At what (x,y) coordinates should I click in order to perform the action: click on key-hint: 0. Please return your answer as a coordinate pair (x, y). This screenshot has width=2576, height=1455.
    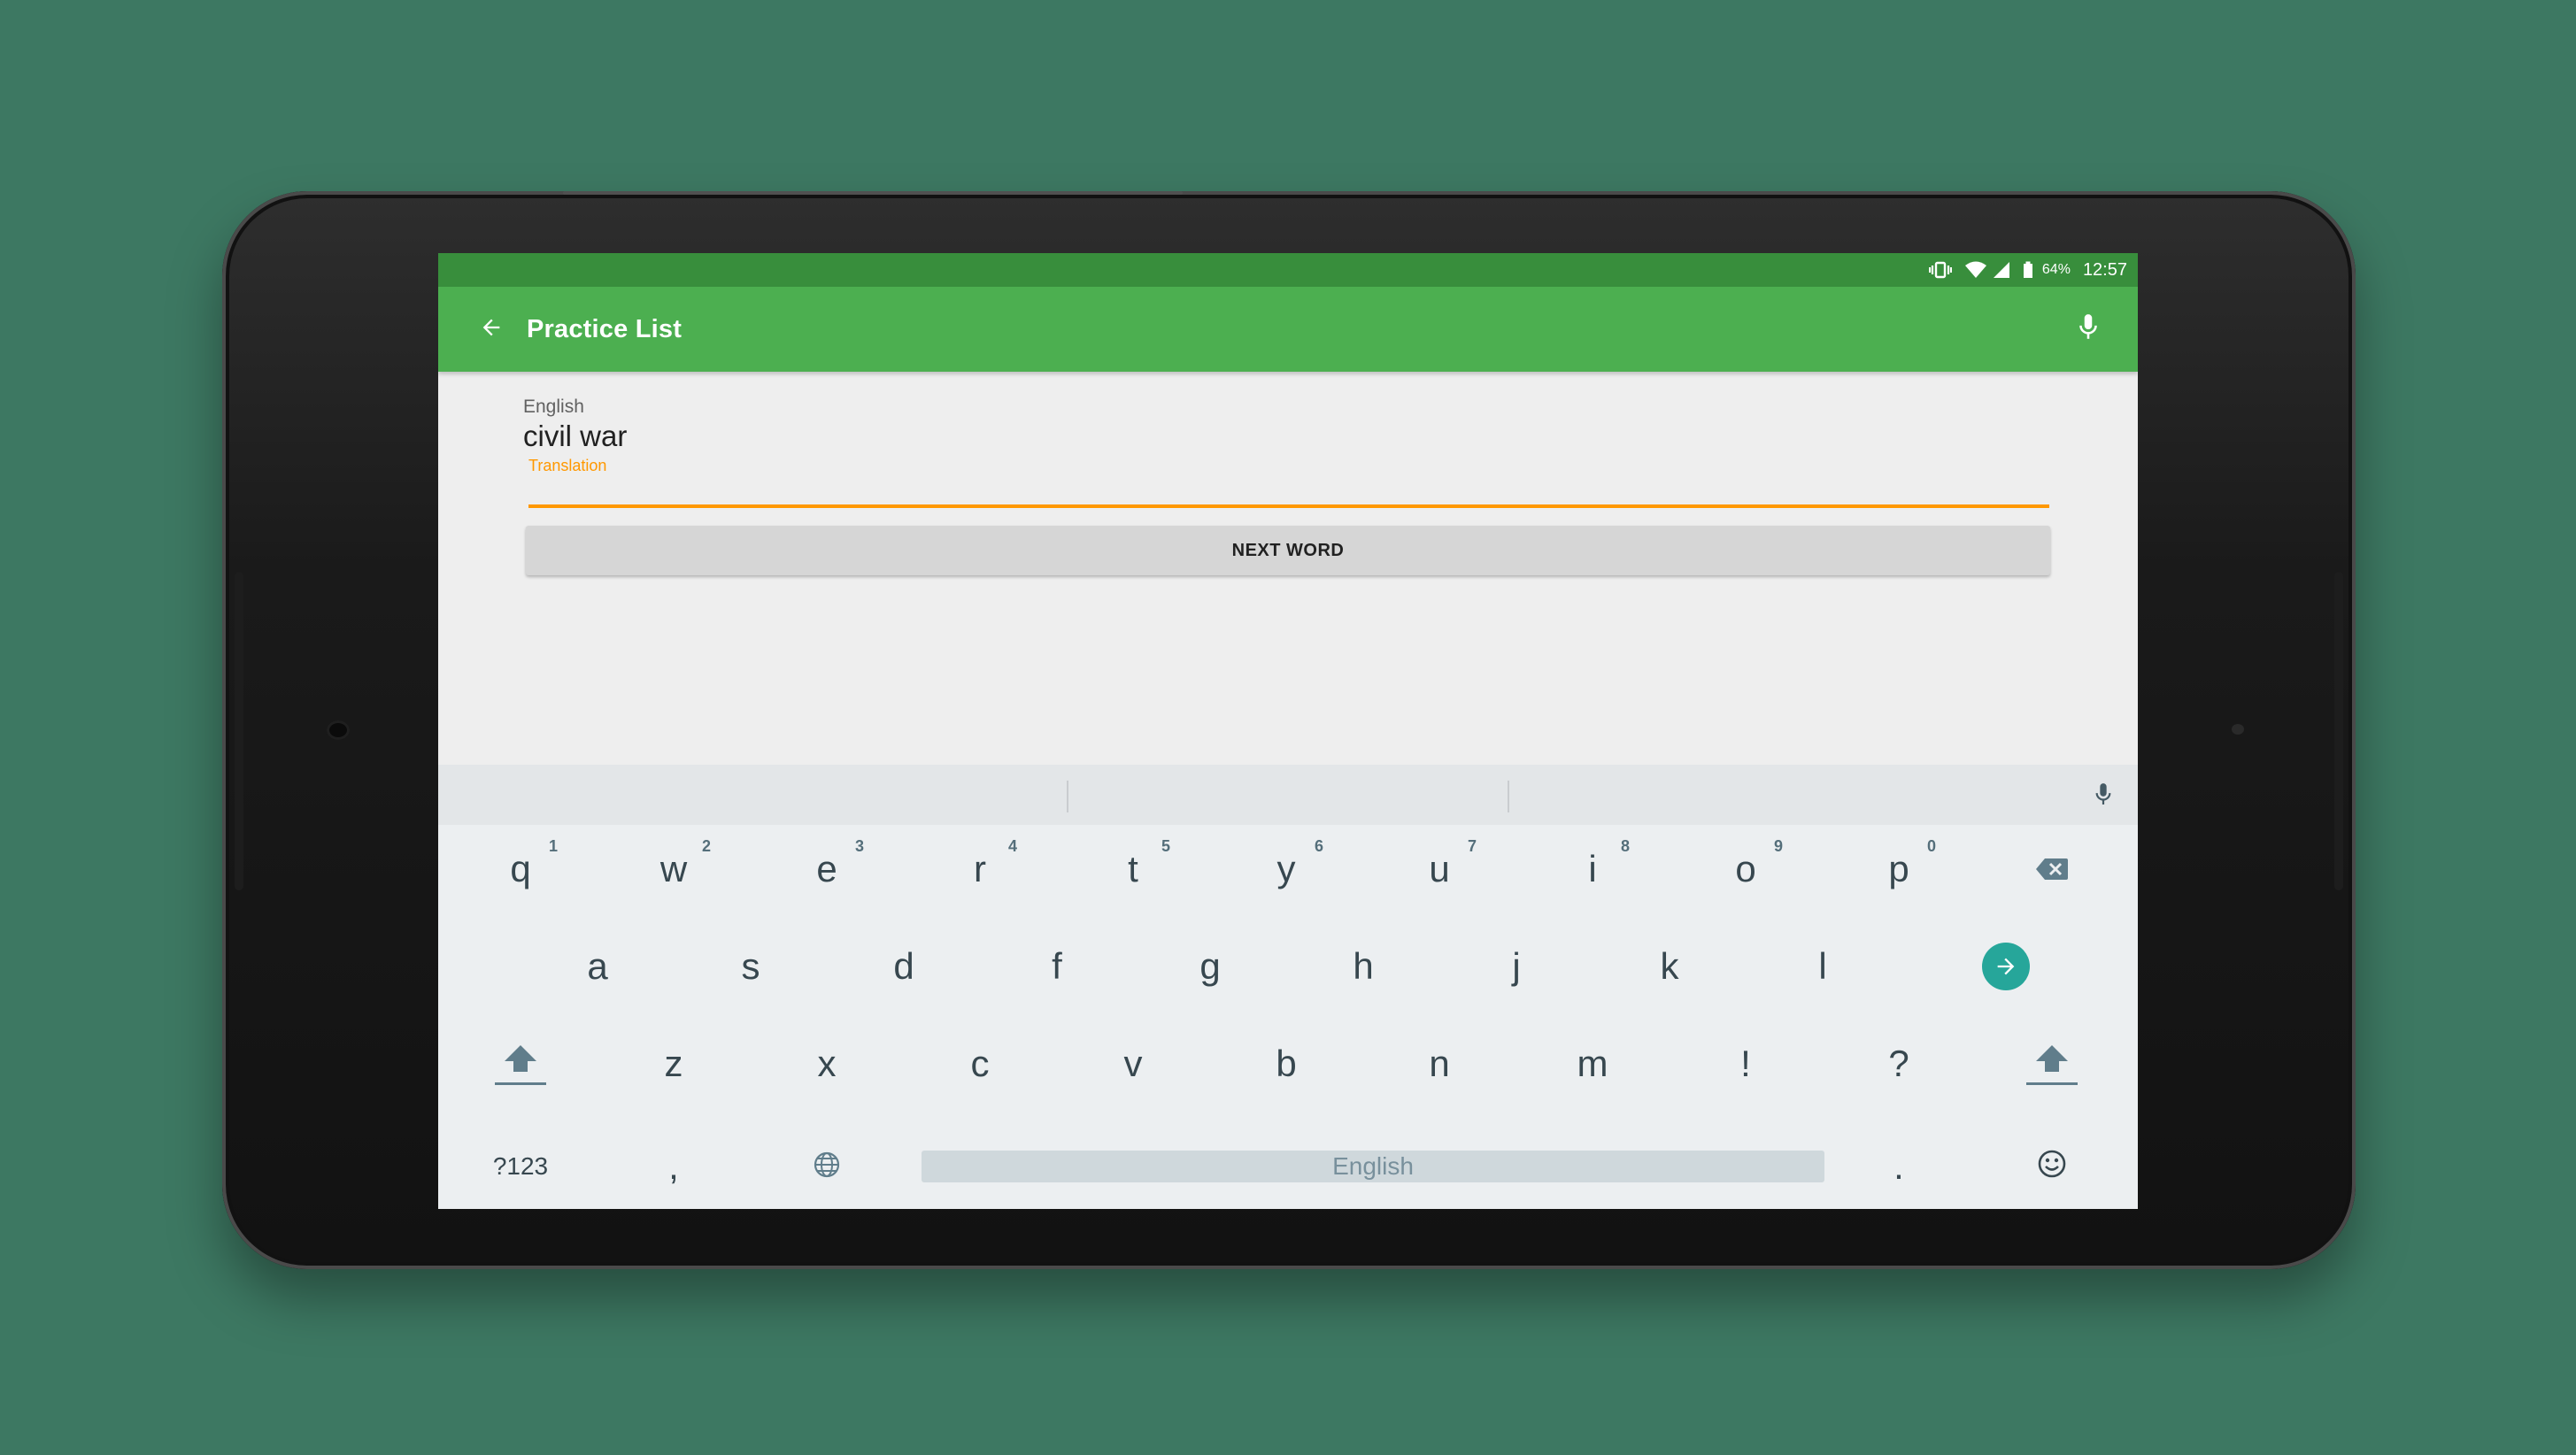
    Looking at the image, I should click on (1931, 846).